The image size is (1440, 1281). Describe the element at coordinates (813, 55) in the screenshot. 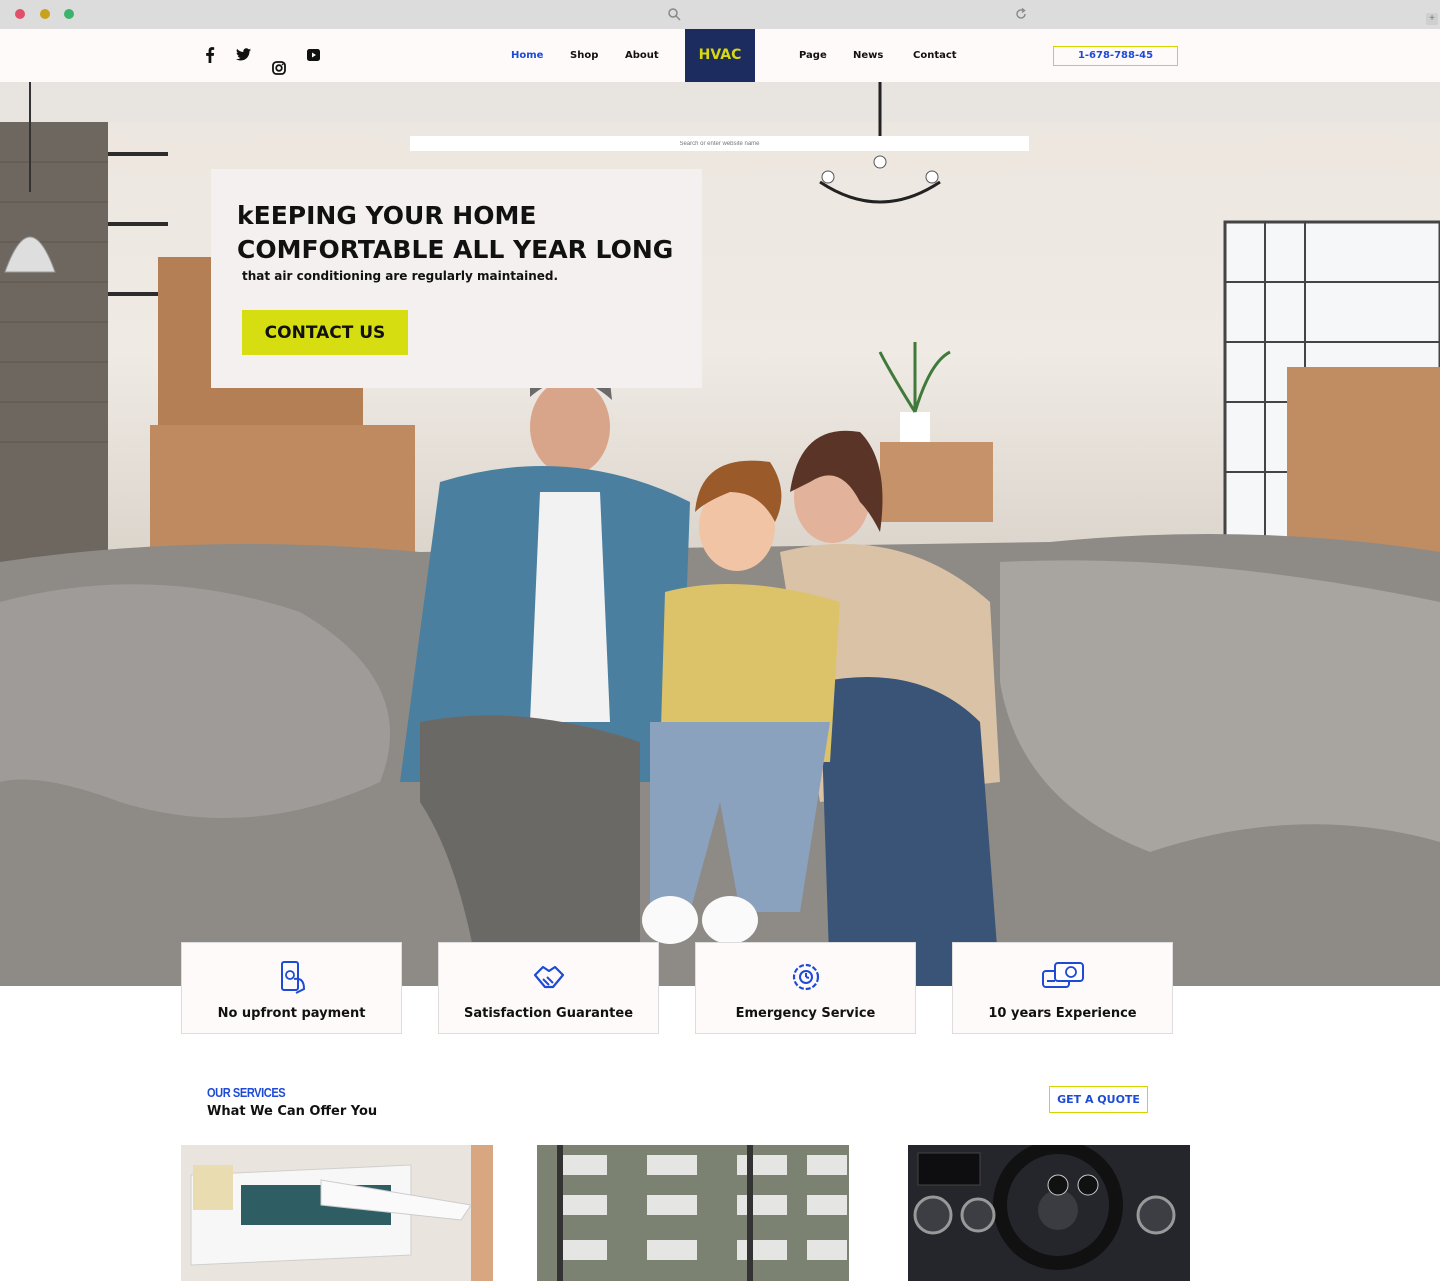

I see `nav-page: Page` at that location.